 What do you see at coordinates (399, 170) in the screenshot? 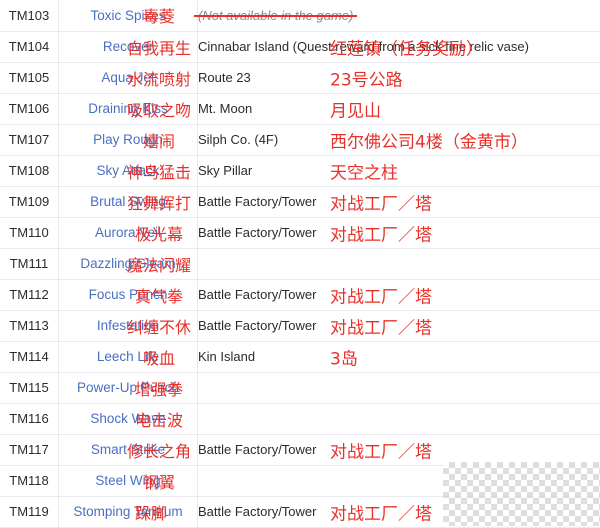
I see `location-cell: Sky Pillar 天空之柱` at bounding box center [399, 170].